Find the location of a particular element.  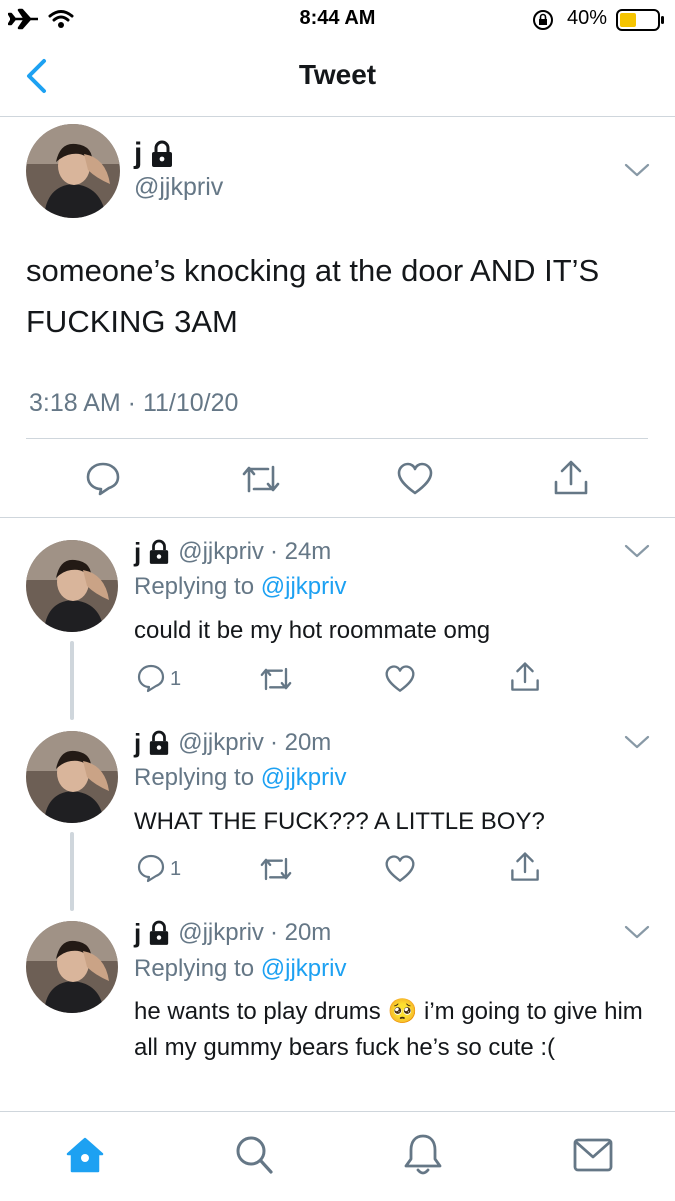

reply-time: · 24m is located at coordinates (300, 551).